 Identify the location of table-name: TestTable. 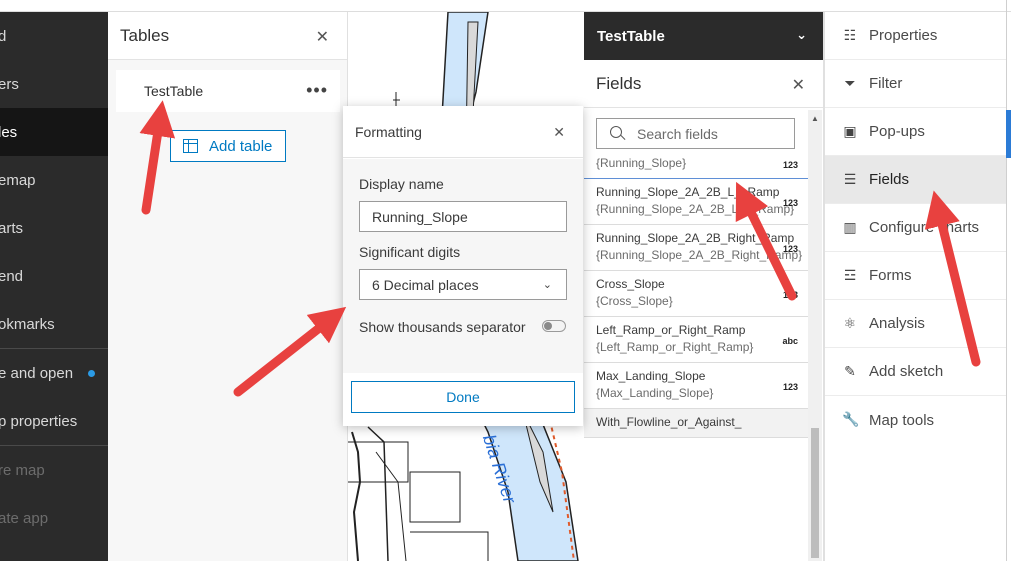
(174, 91).